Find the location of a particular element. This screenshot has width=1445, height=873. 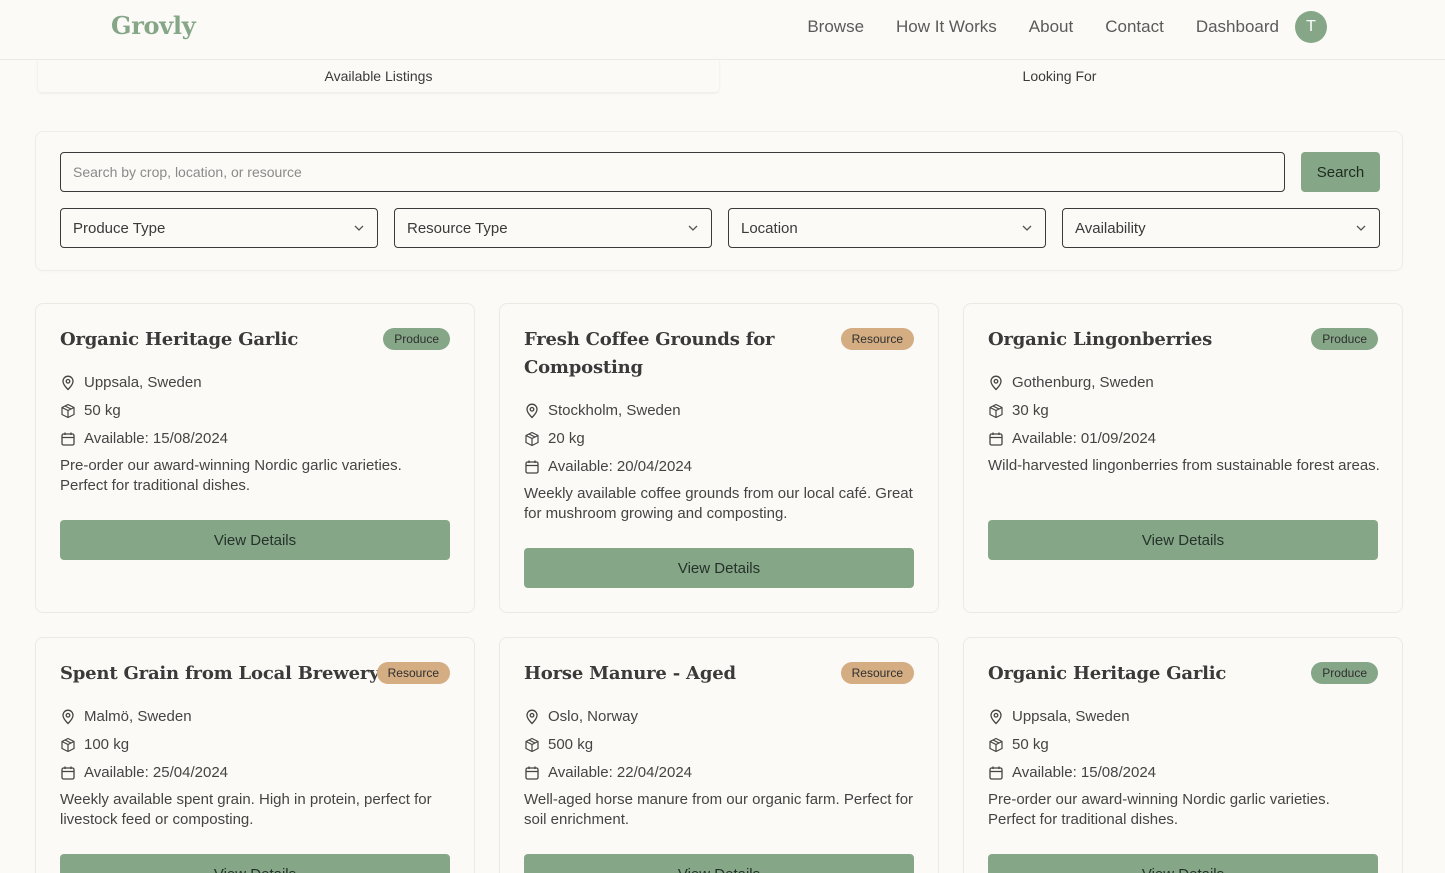

listing-title: Fresh Coffee Grounds for Composting is located at coordinates (649, 353).